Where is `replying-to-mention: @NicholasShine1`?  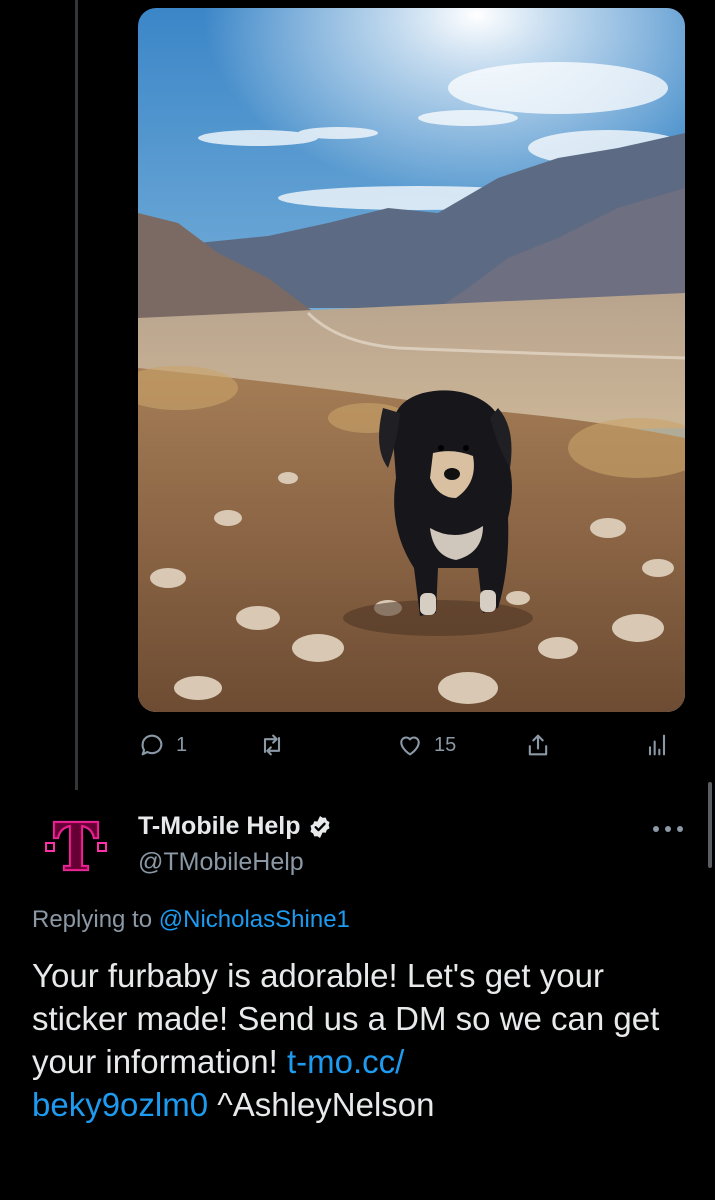
replying-to-mention: @NicholasShine1 is located at coordinates (254, 919).